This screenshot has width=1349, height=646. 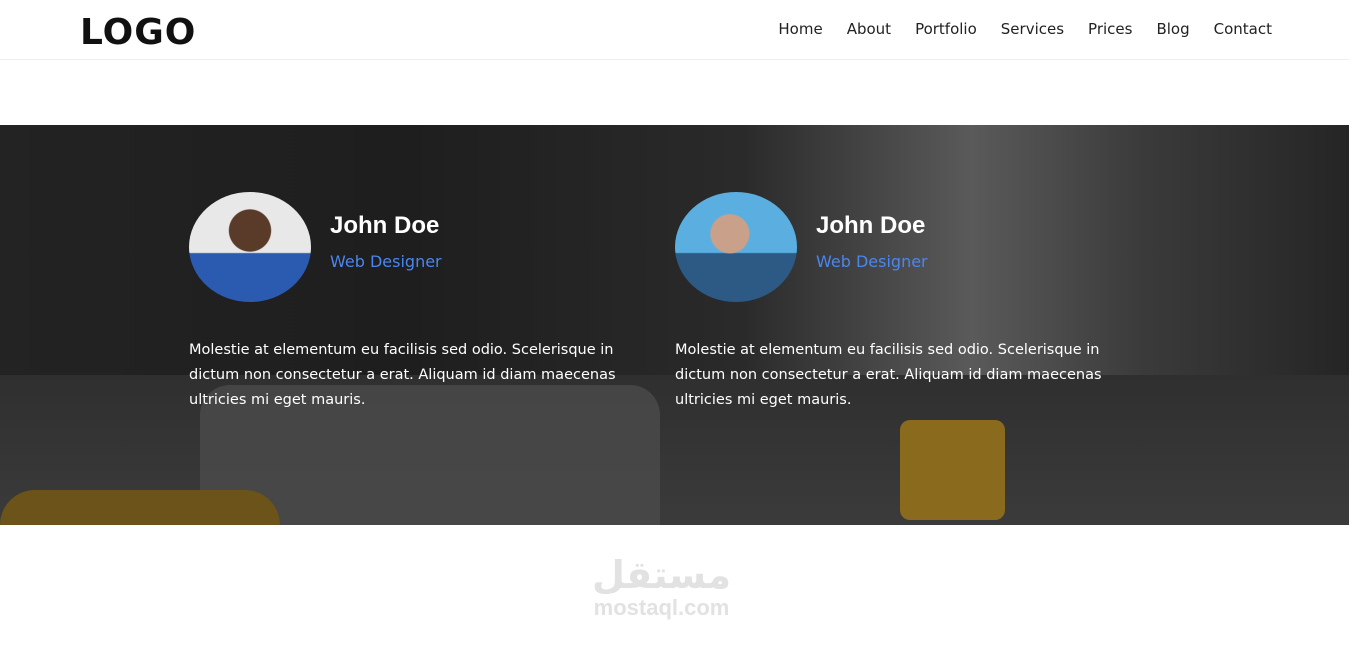 I want to click on nav-contact: Contact, so click(x=1243, y=29).